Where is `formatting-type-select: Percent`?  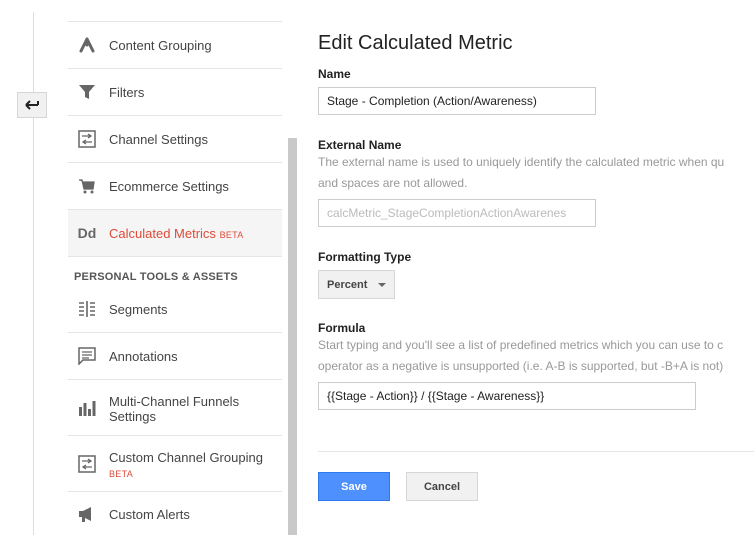
formatting-type-select: Percent is located at coordinates (356, 284).